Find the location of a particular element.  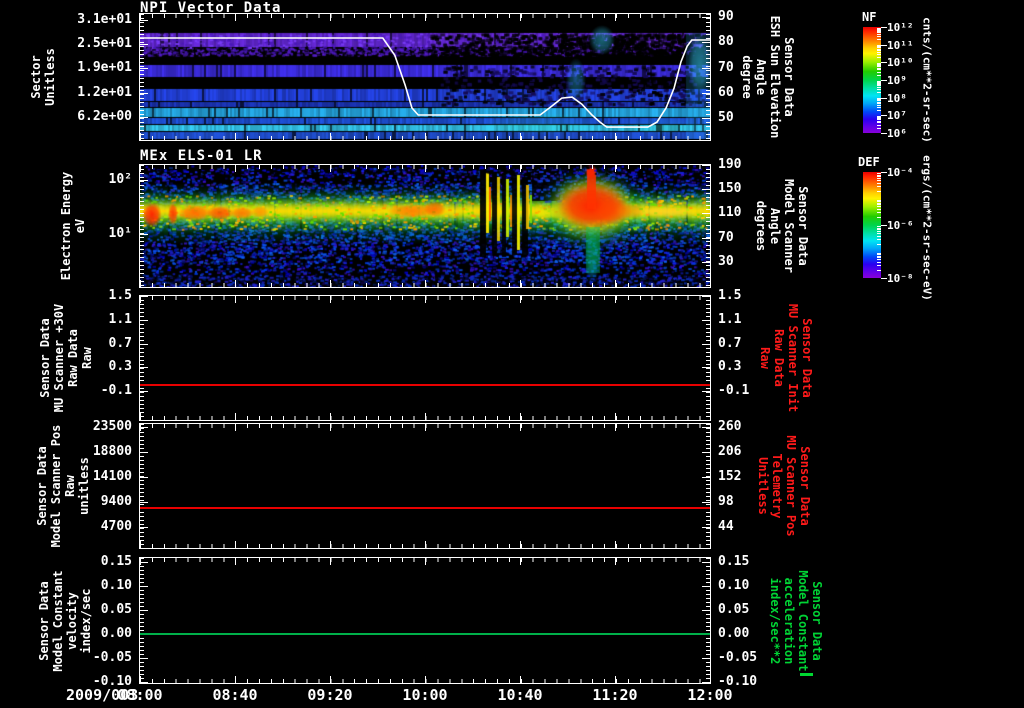

colorbar-tick-label: 10⁸ is located at coordinates (897, 98).